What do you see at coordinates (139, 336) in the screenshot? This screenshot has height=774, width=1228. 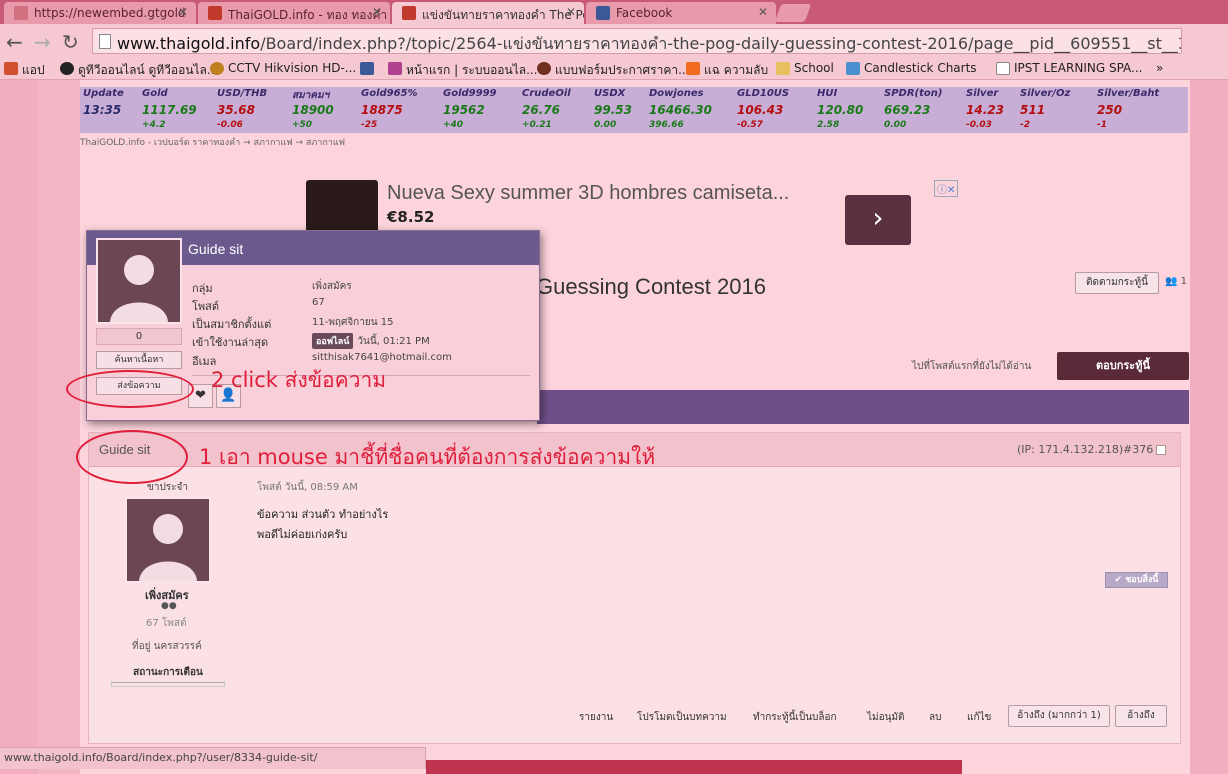 I see `reputation-count: 0` at bounding box center [139, 336].